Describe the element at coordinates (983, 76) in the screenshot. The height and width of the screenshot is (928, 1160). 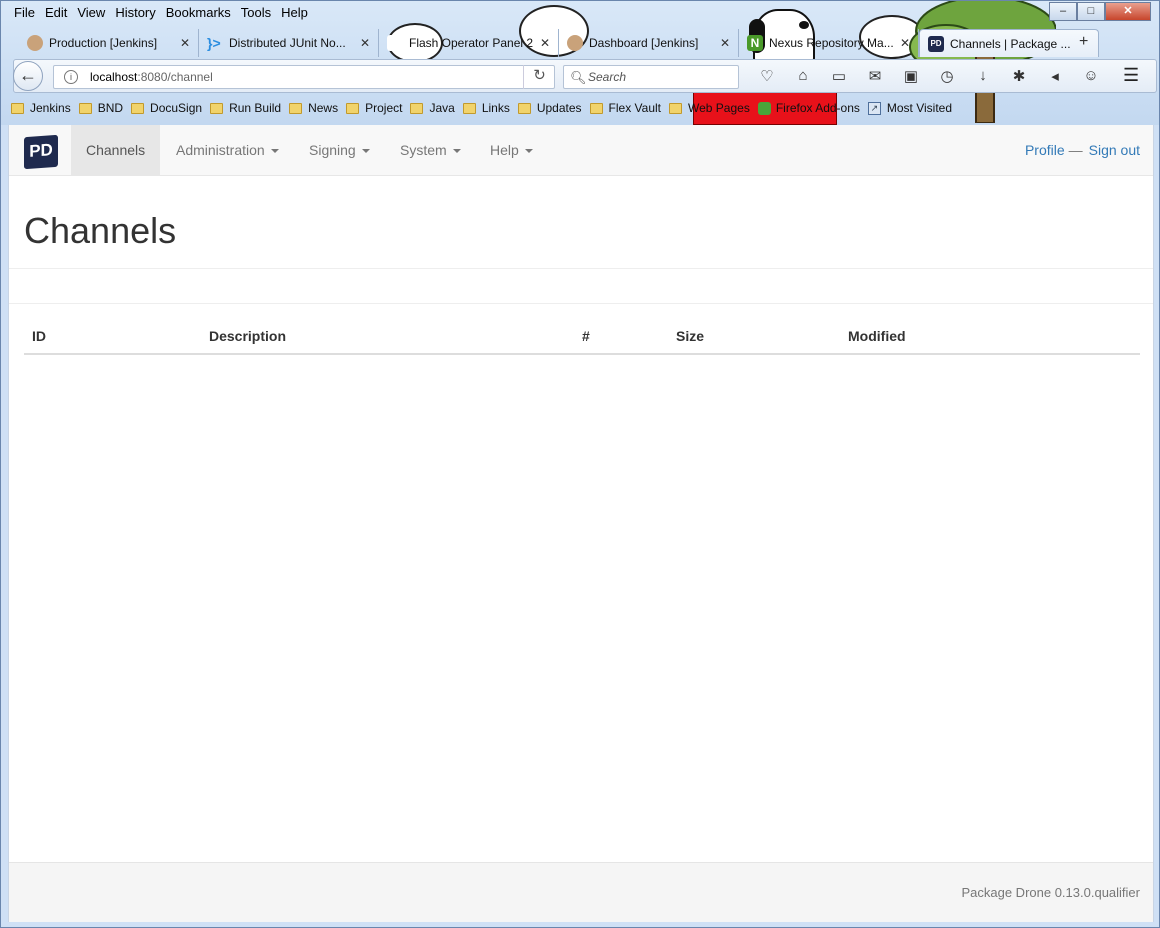
I see `downloads-icon: ↓` at that location.